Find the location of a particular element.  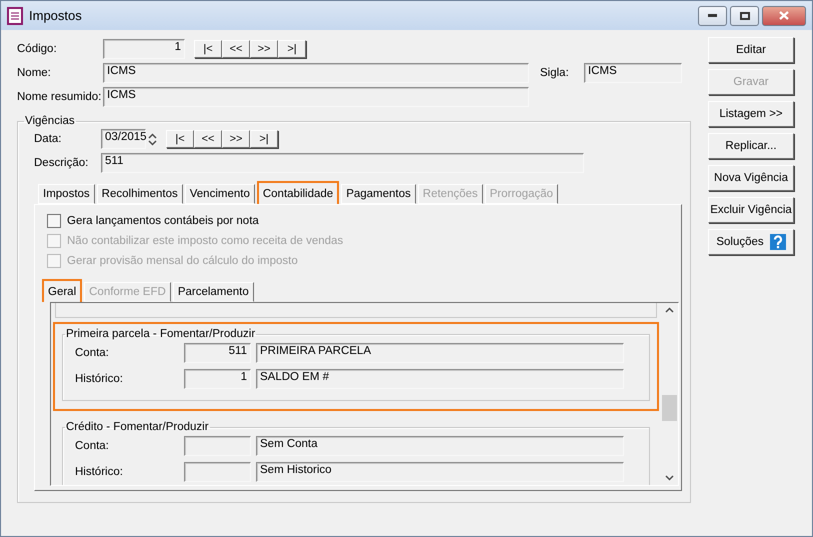

account-field: SALDO EM # is located at coordinates (440, 379).